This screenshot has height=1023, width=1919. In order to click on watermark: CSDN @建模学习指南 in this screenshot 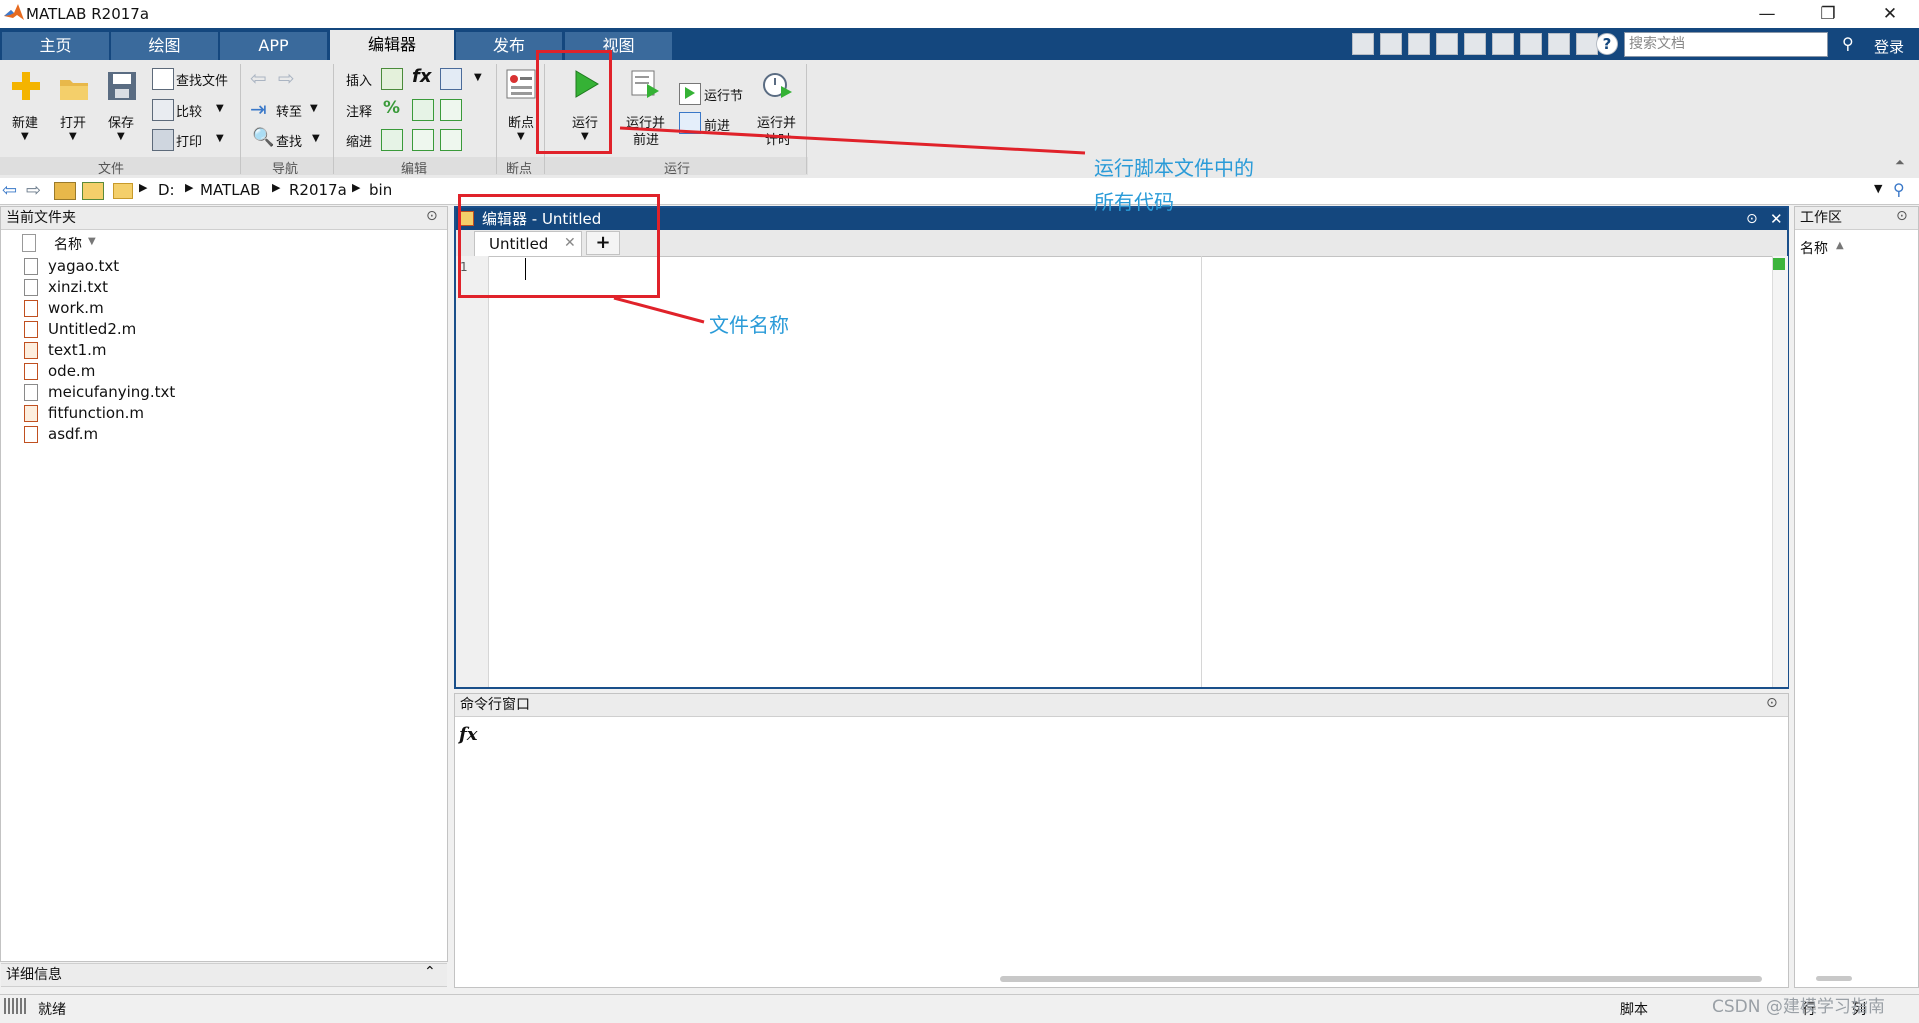, I will do `click(1798, 1007)`.